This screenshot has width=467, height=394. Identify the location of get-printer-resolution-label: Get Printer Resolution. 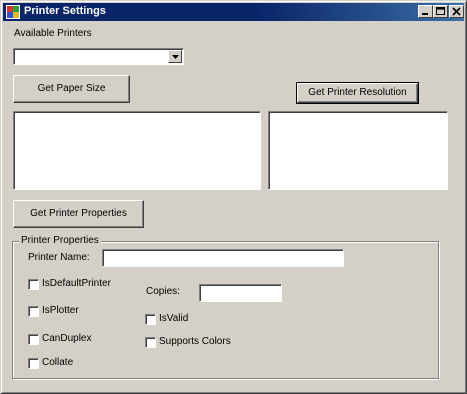
(357, 92).